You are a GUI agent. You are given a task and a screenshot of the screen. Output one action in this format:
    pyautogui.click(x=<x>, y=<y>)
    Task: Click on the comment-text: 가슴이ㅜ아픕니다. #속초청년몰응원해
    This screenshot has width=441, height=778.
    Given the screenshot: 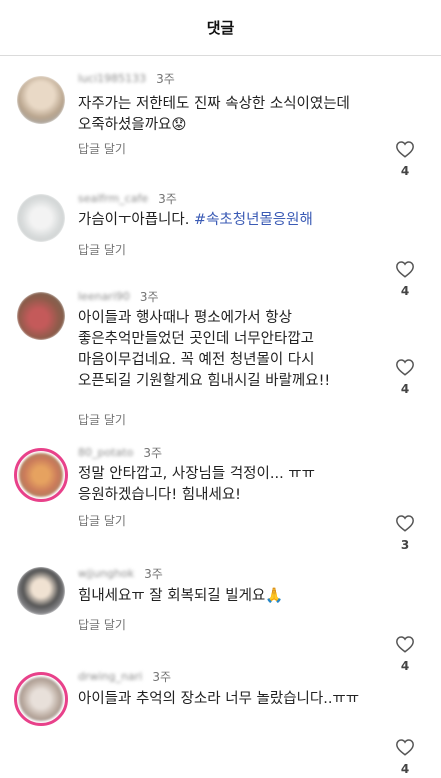 What is the action you would take?
    pyautogui.click(x=195, y=220)
    